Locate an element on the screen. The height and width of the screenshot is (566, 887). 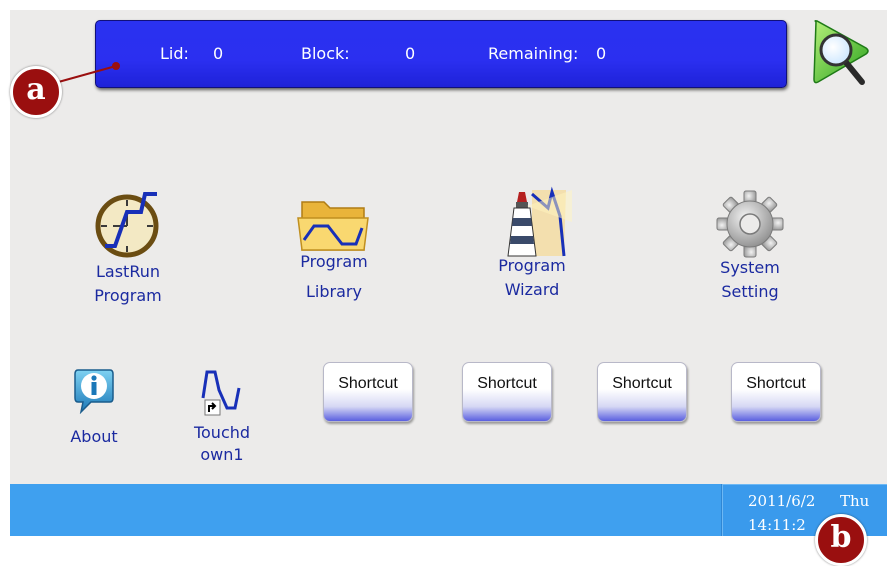
callout-a: a is located at coordinates (36, 92).